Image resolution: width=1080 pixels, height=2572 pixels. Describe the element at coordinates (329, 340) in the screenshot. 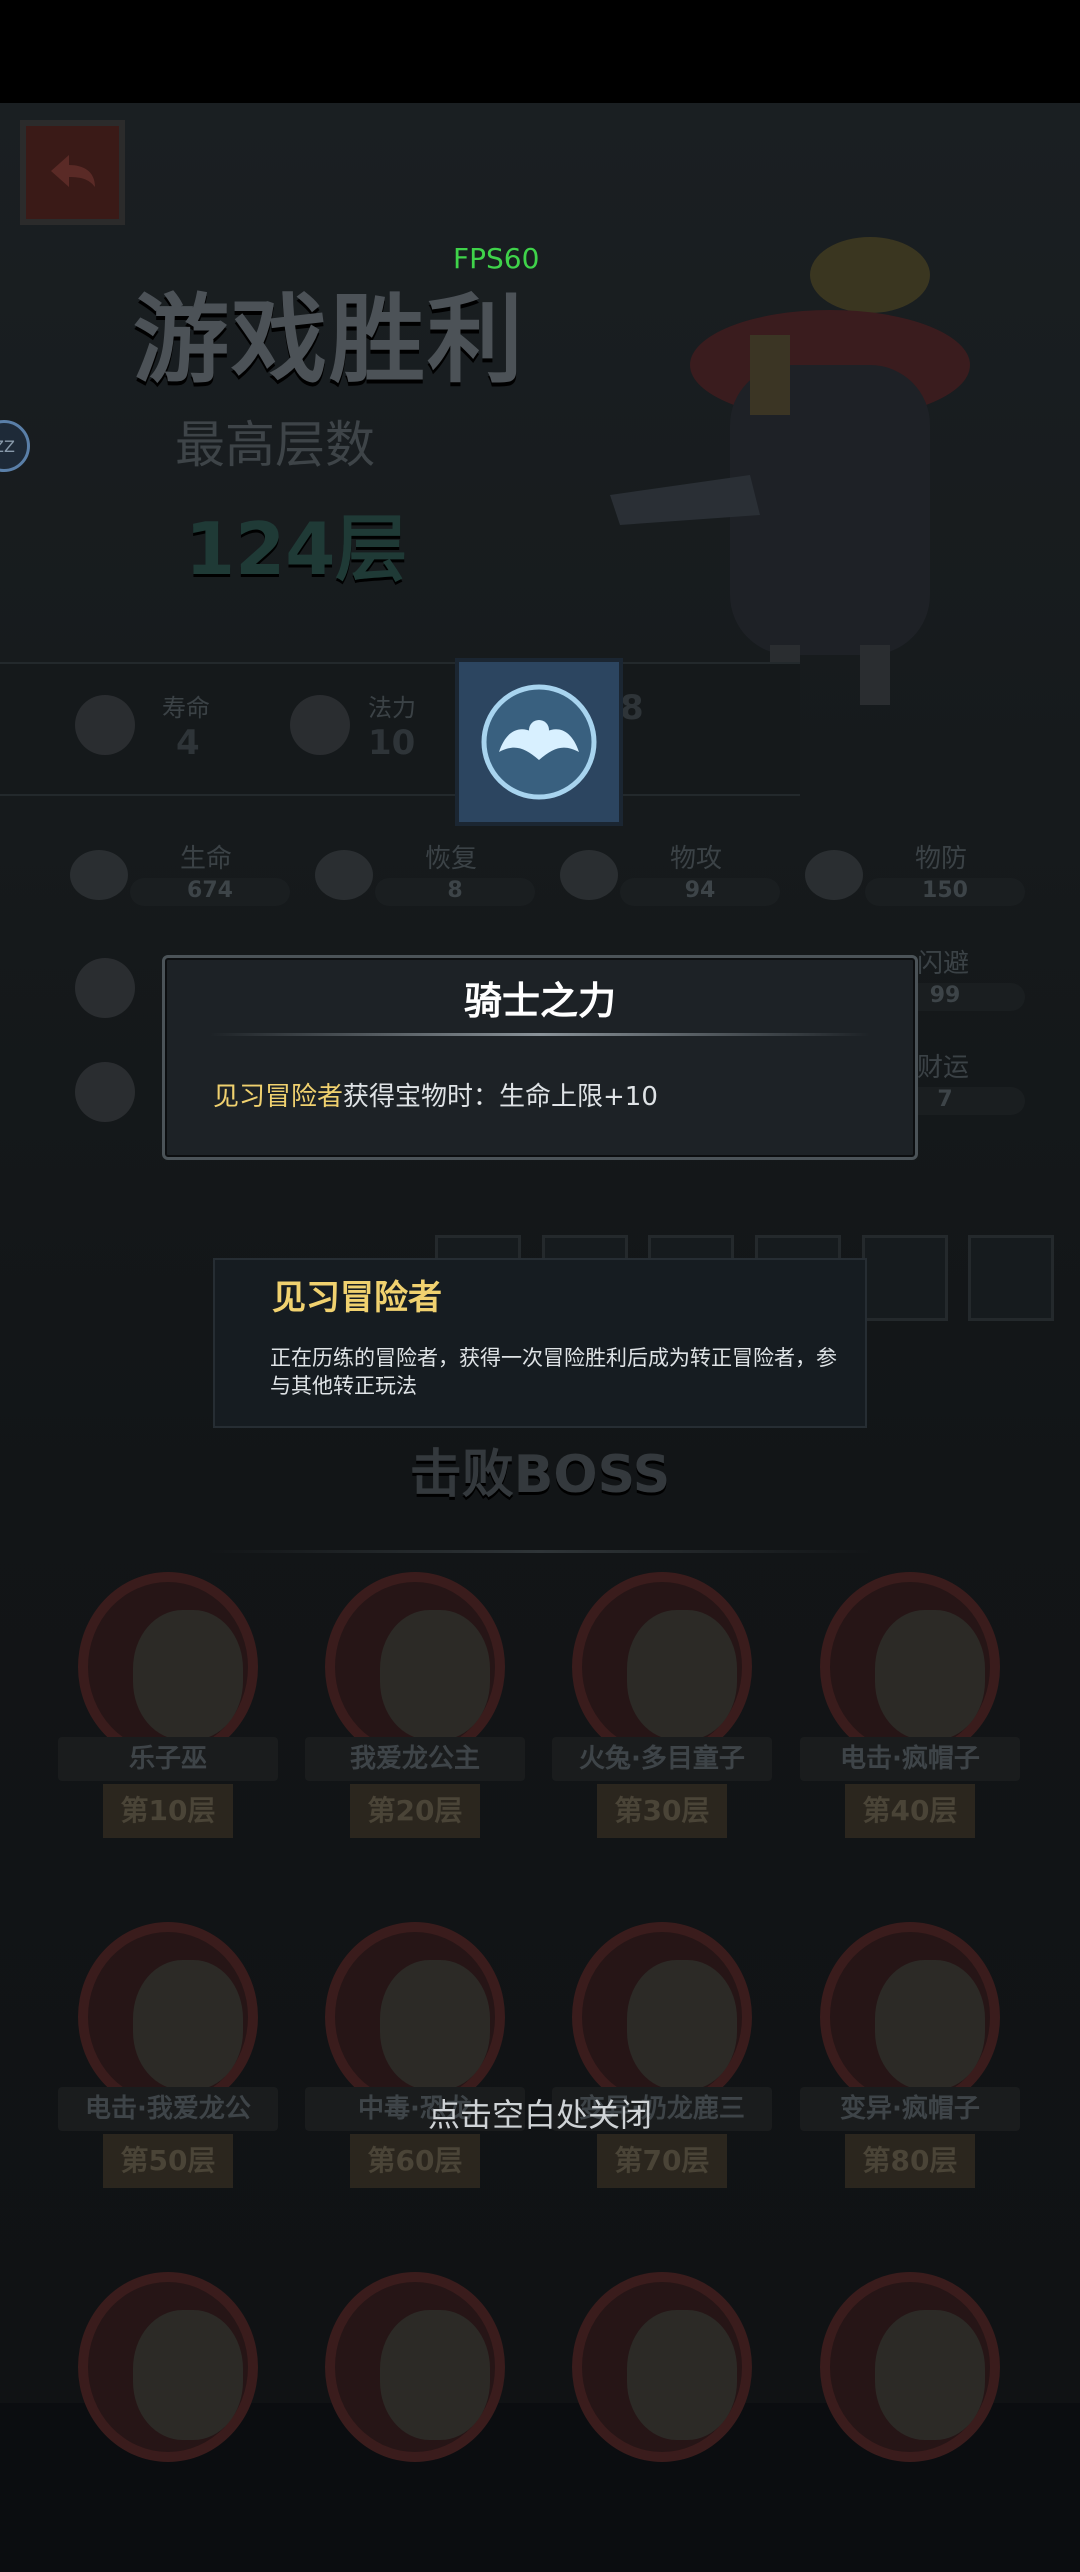

I see `victory-title: 游戏胜利` at that location.